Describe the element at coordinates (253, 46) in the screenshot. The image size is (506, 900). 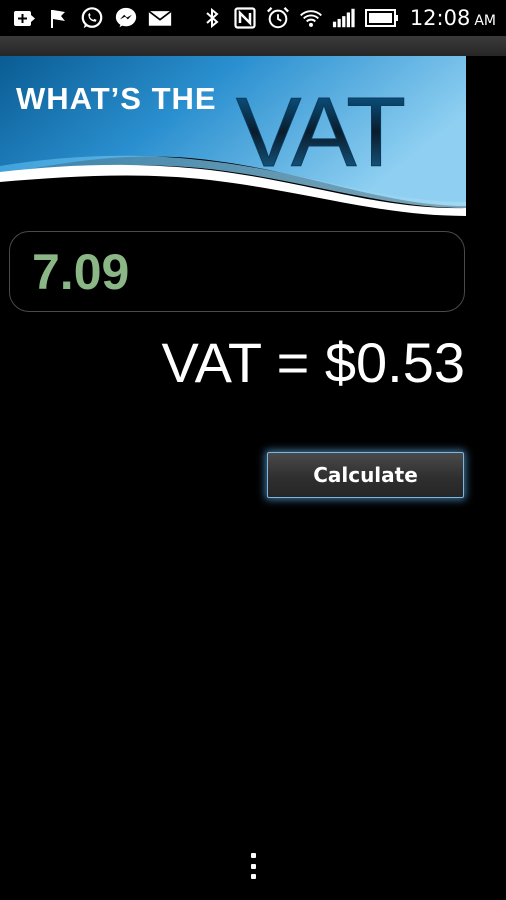
I see `action-bar` at that location.